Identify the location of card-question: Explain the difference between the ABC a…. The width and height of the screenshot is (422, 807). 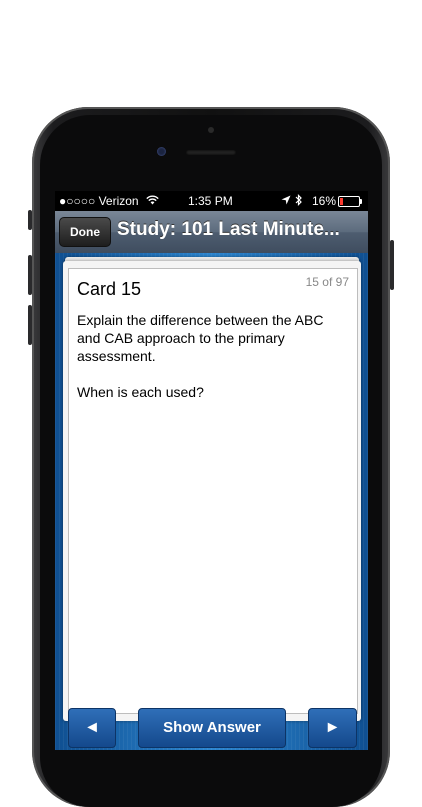
(212, 365).